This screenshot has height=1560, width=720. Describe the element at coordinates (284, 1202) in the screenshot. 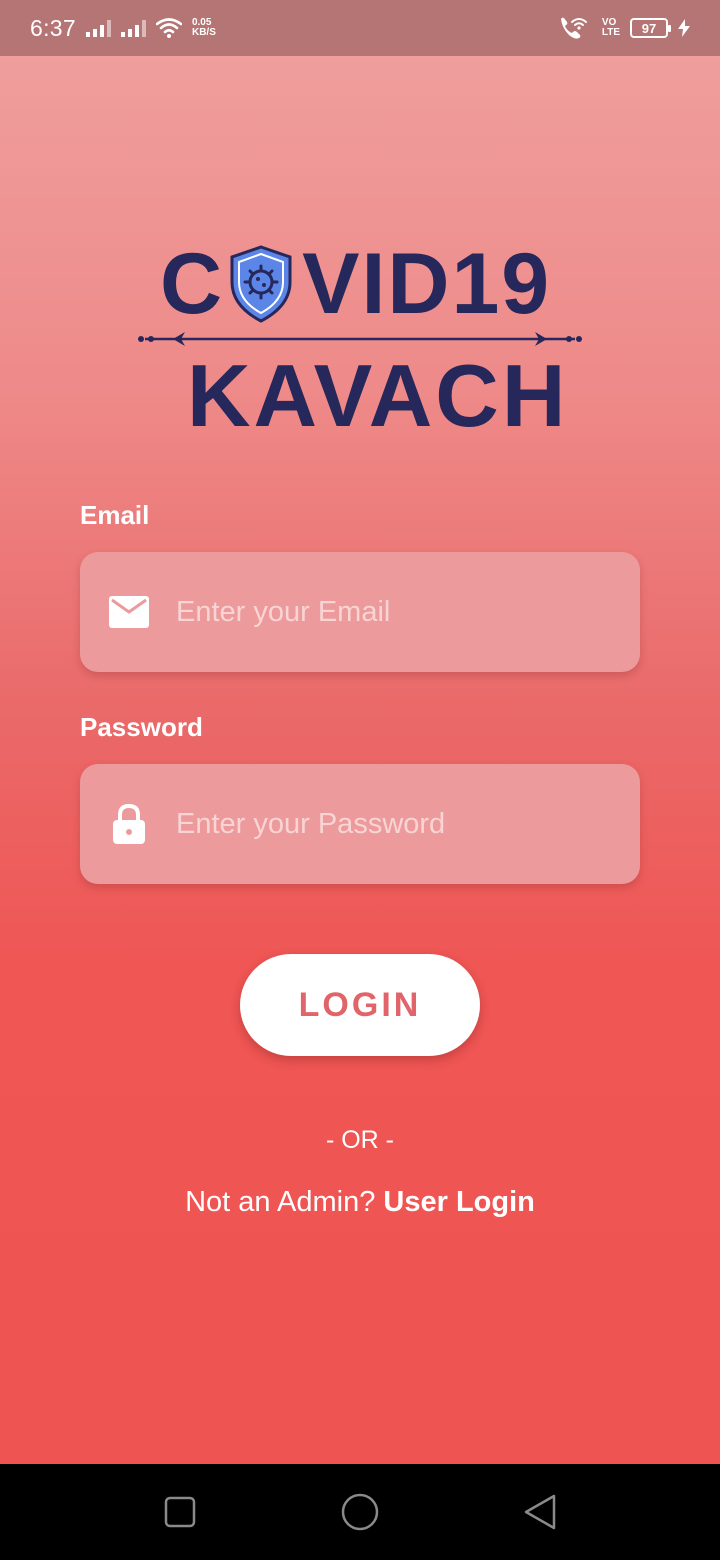

I see `alt-login-prompt: Not an Admin?` at that location.